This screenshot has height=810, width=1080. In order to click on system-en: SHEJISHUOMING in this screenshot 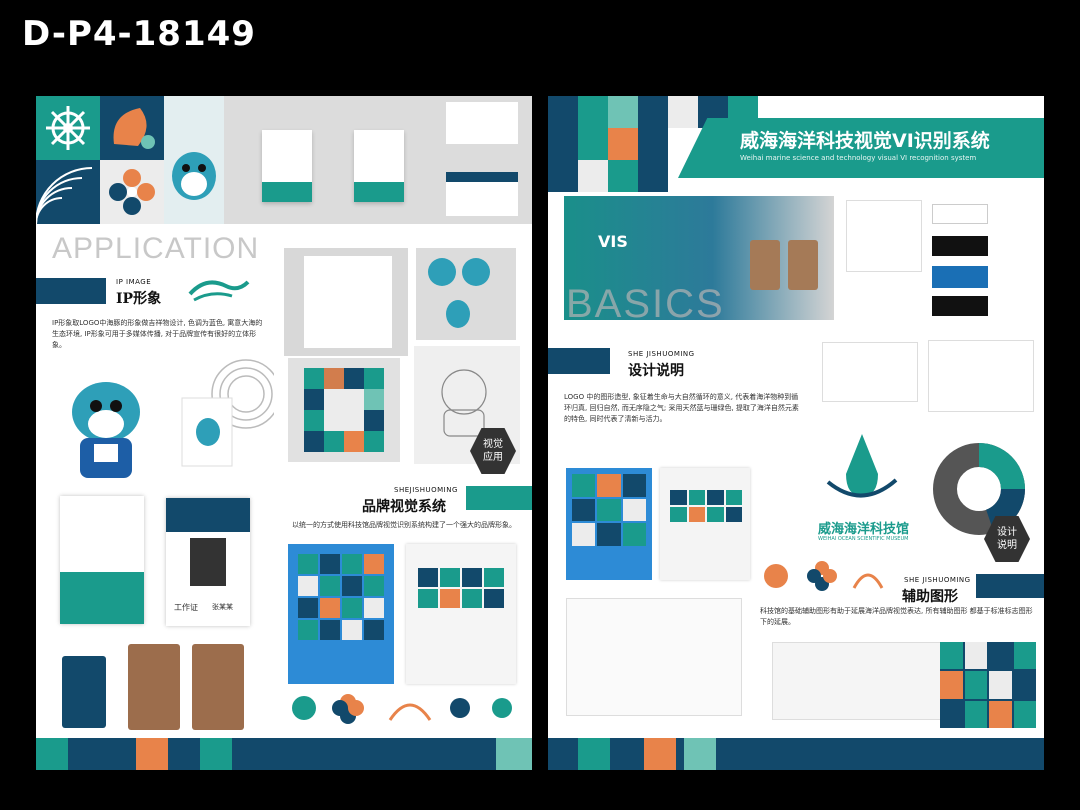, I will do `click(426, 490)`.